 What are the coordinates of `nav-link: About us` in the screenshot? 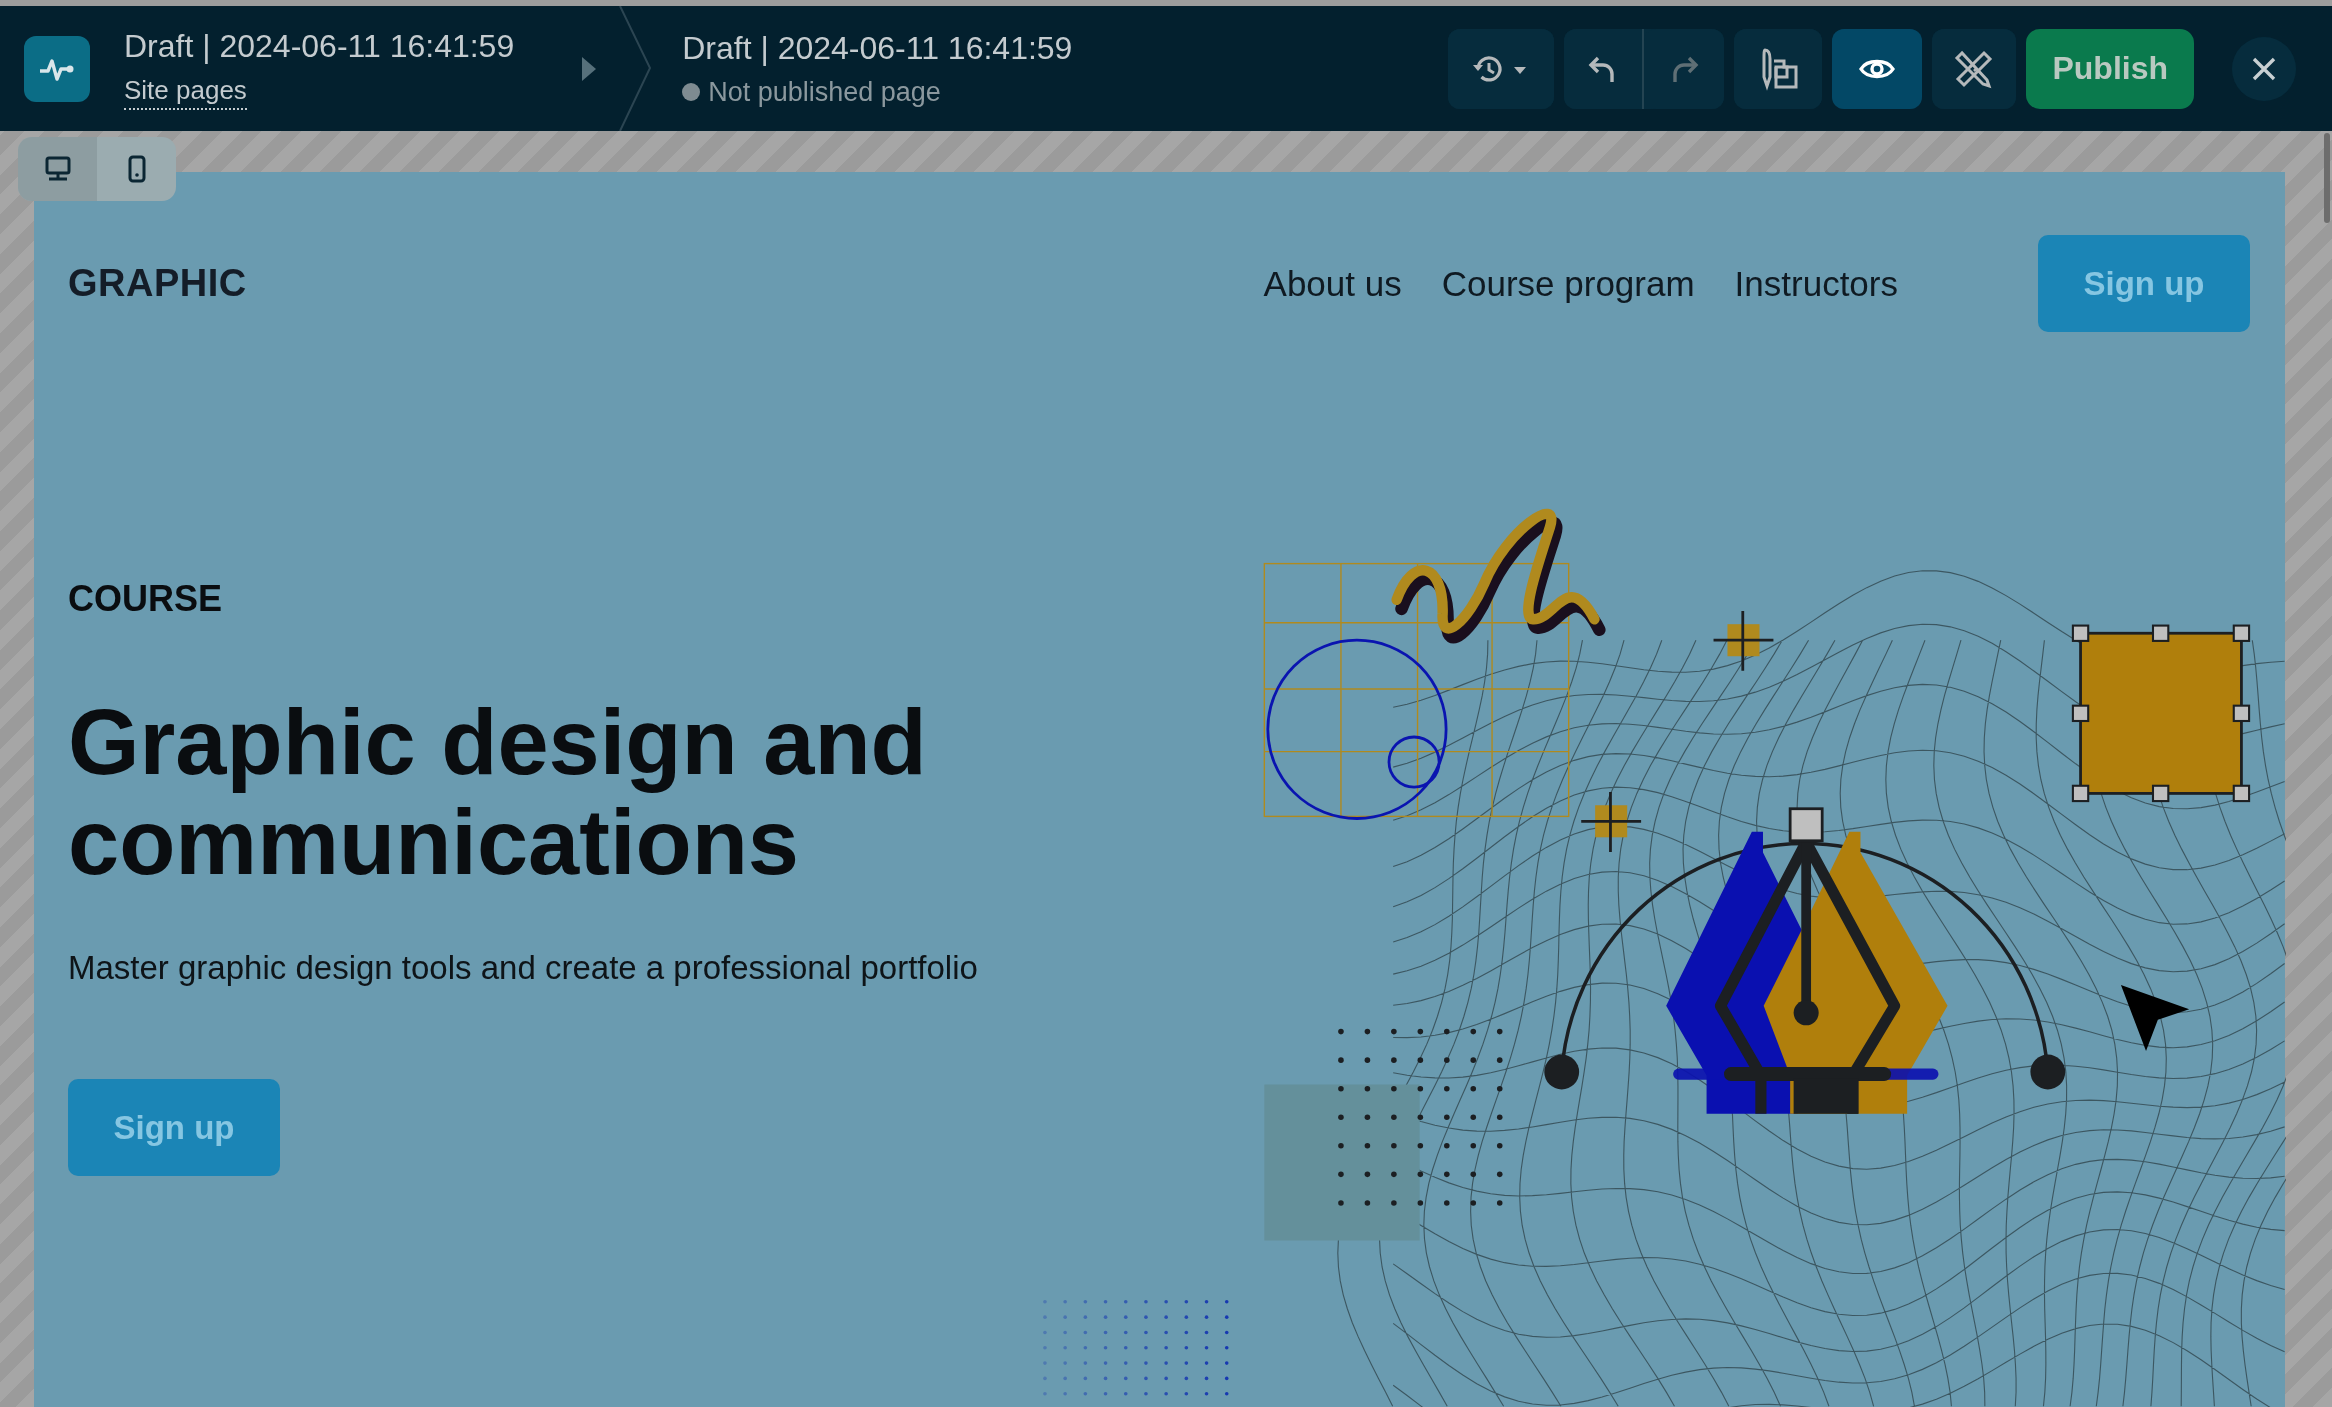 It's located at (1332, 283).